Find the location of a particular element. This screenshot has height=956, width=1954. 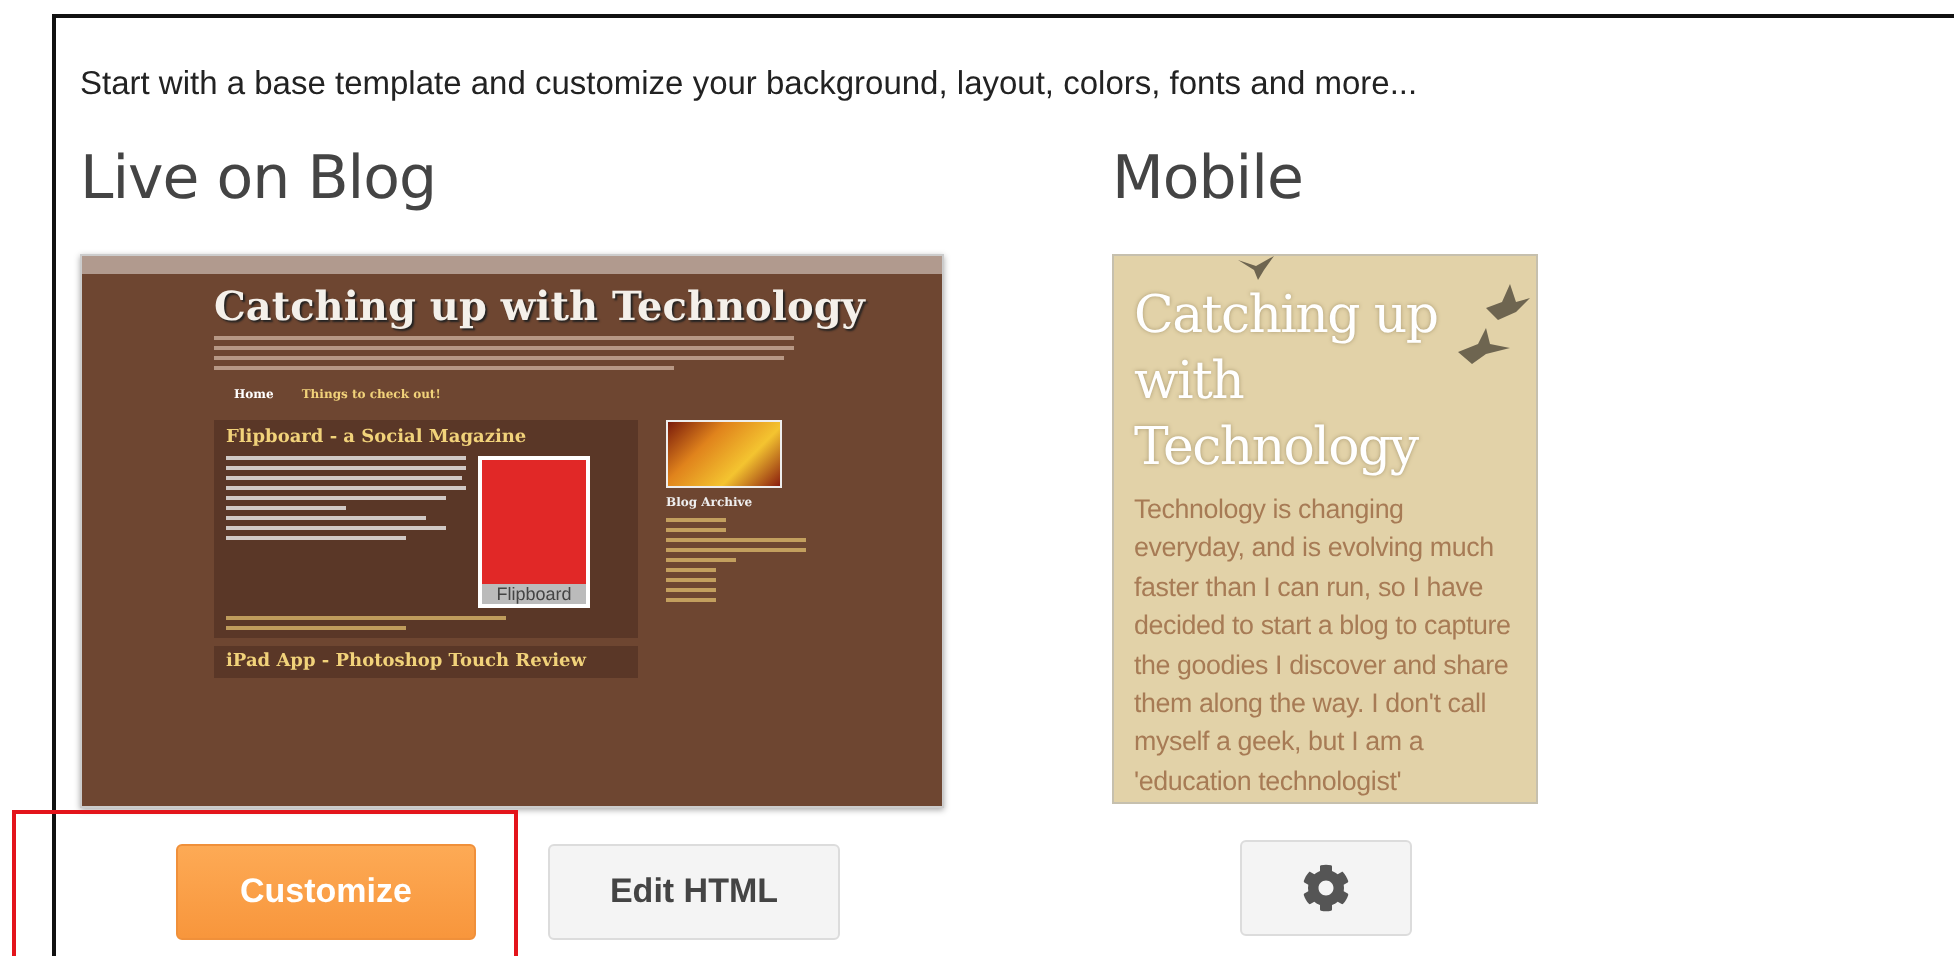

mobile-blog-description: Technology is changing everyday, and is evolving much faster than I can run, so I have decided to start a blog to capture the goodies I discover and share them along the way. I don't call myself a geek, but I am a 'education technologist' is located at coordinates (1323, 646).